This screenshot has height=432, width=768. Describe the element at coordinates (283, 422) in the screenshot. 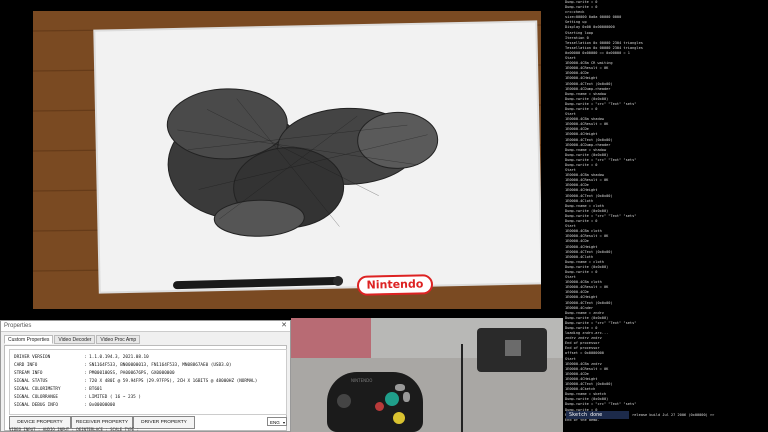

I see `chevron-down-icon: ▾` at that location.